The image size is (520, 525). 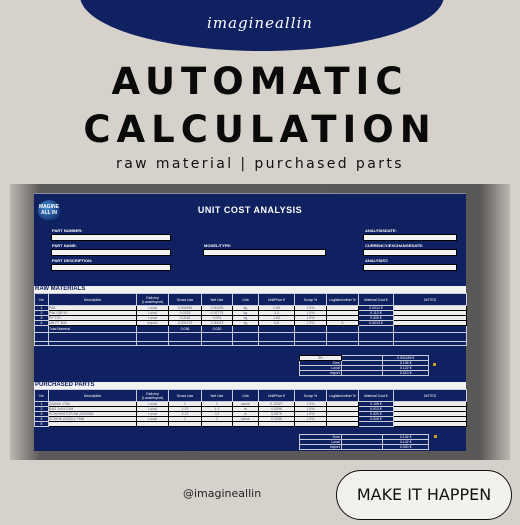 I want to click on purchased-parts-summary: Sum 0.142 € Local 0.142 € Import 0.000 €, so click(x=364, y=442).